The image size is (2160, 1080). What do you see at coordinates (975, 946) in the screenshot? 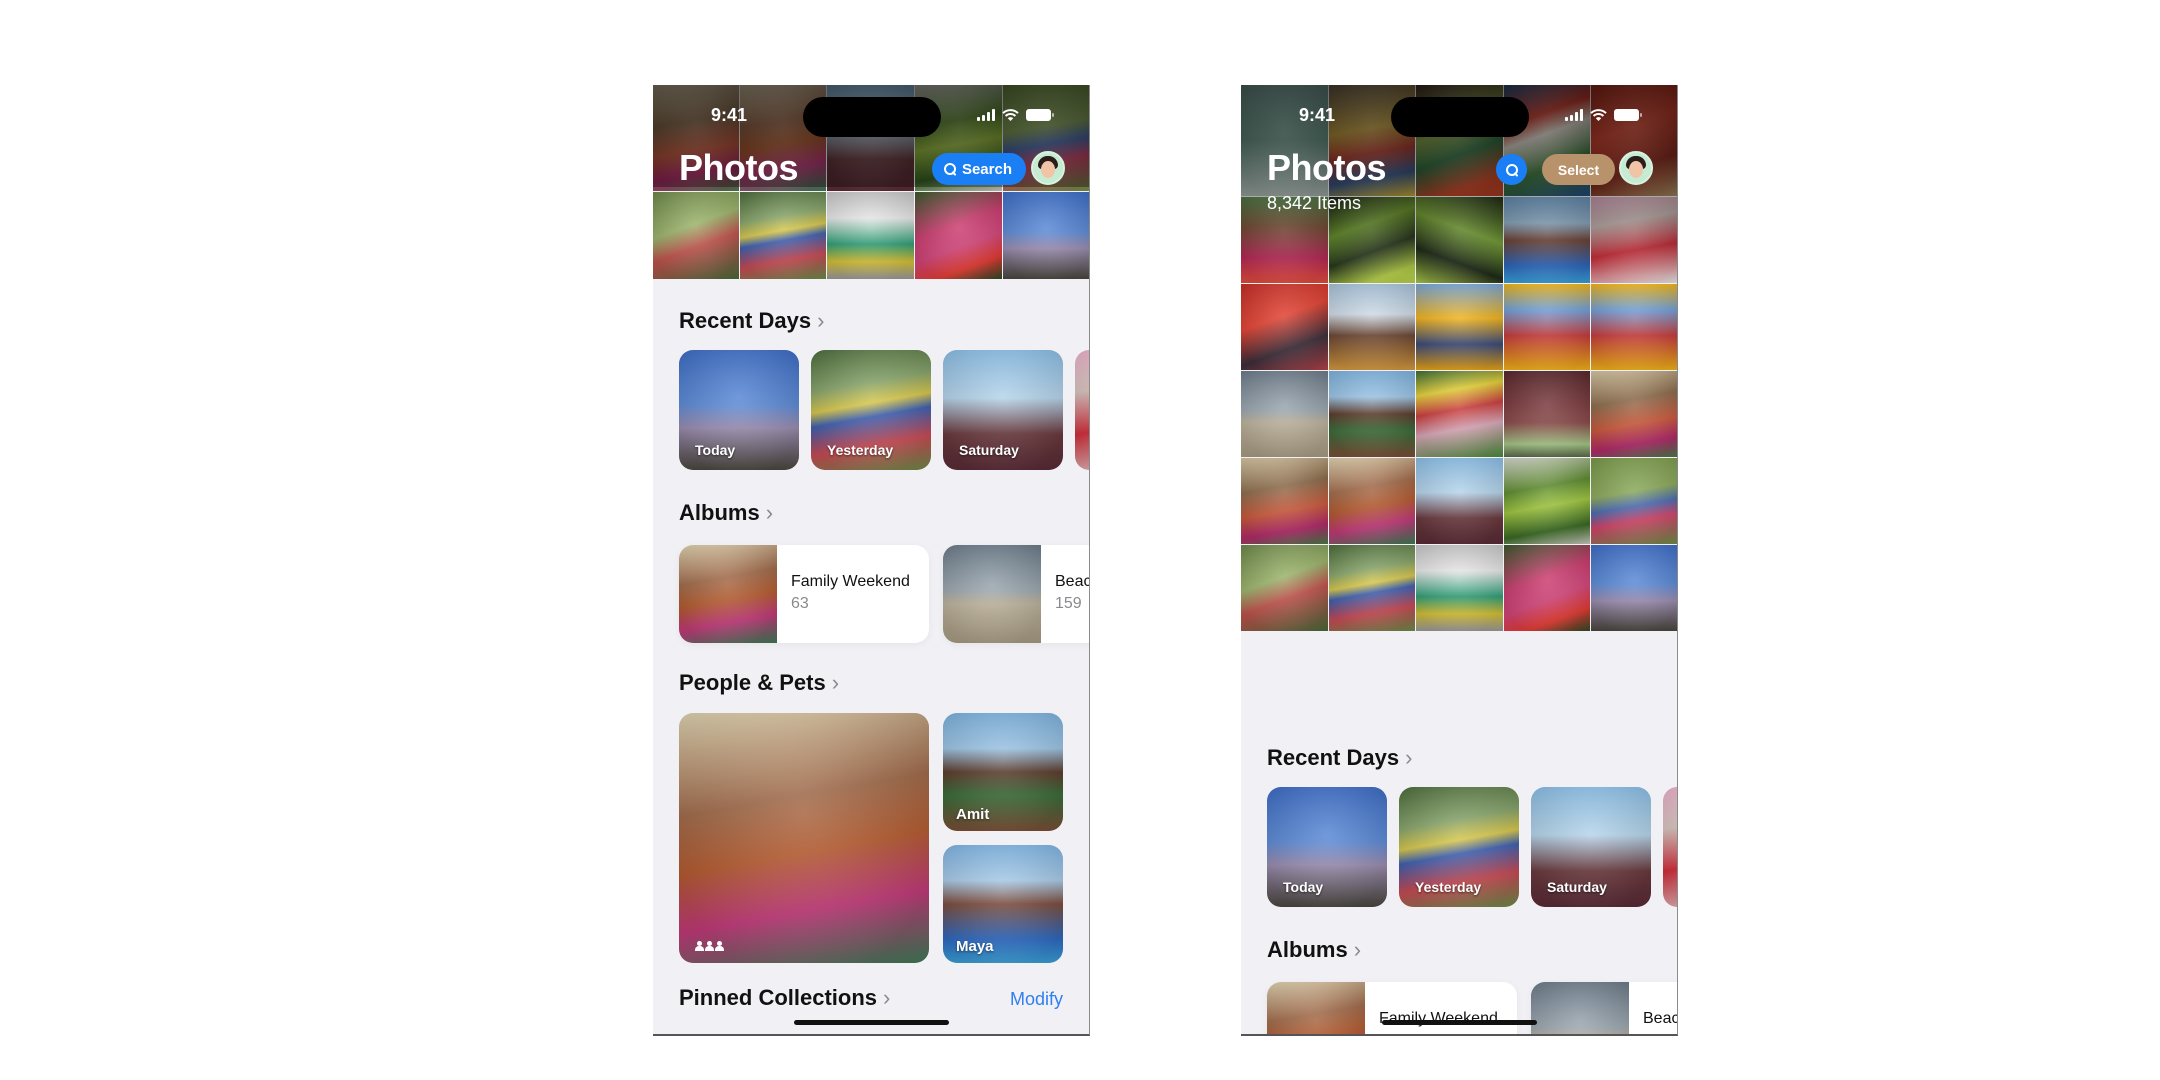
I see `person-name: Maya` at bounding box center [975, 946].